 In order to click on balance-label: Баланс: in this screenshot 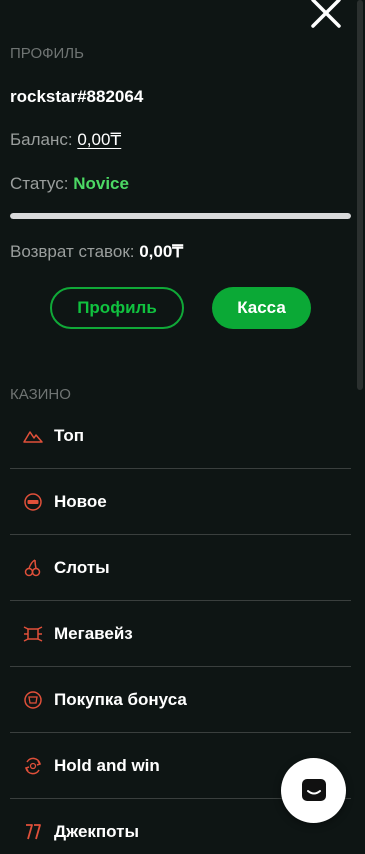, I will do `click(41, 139)`.